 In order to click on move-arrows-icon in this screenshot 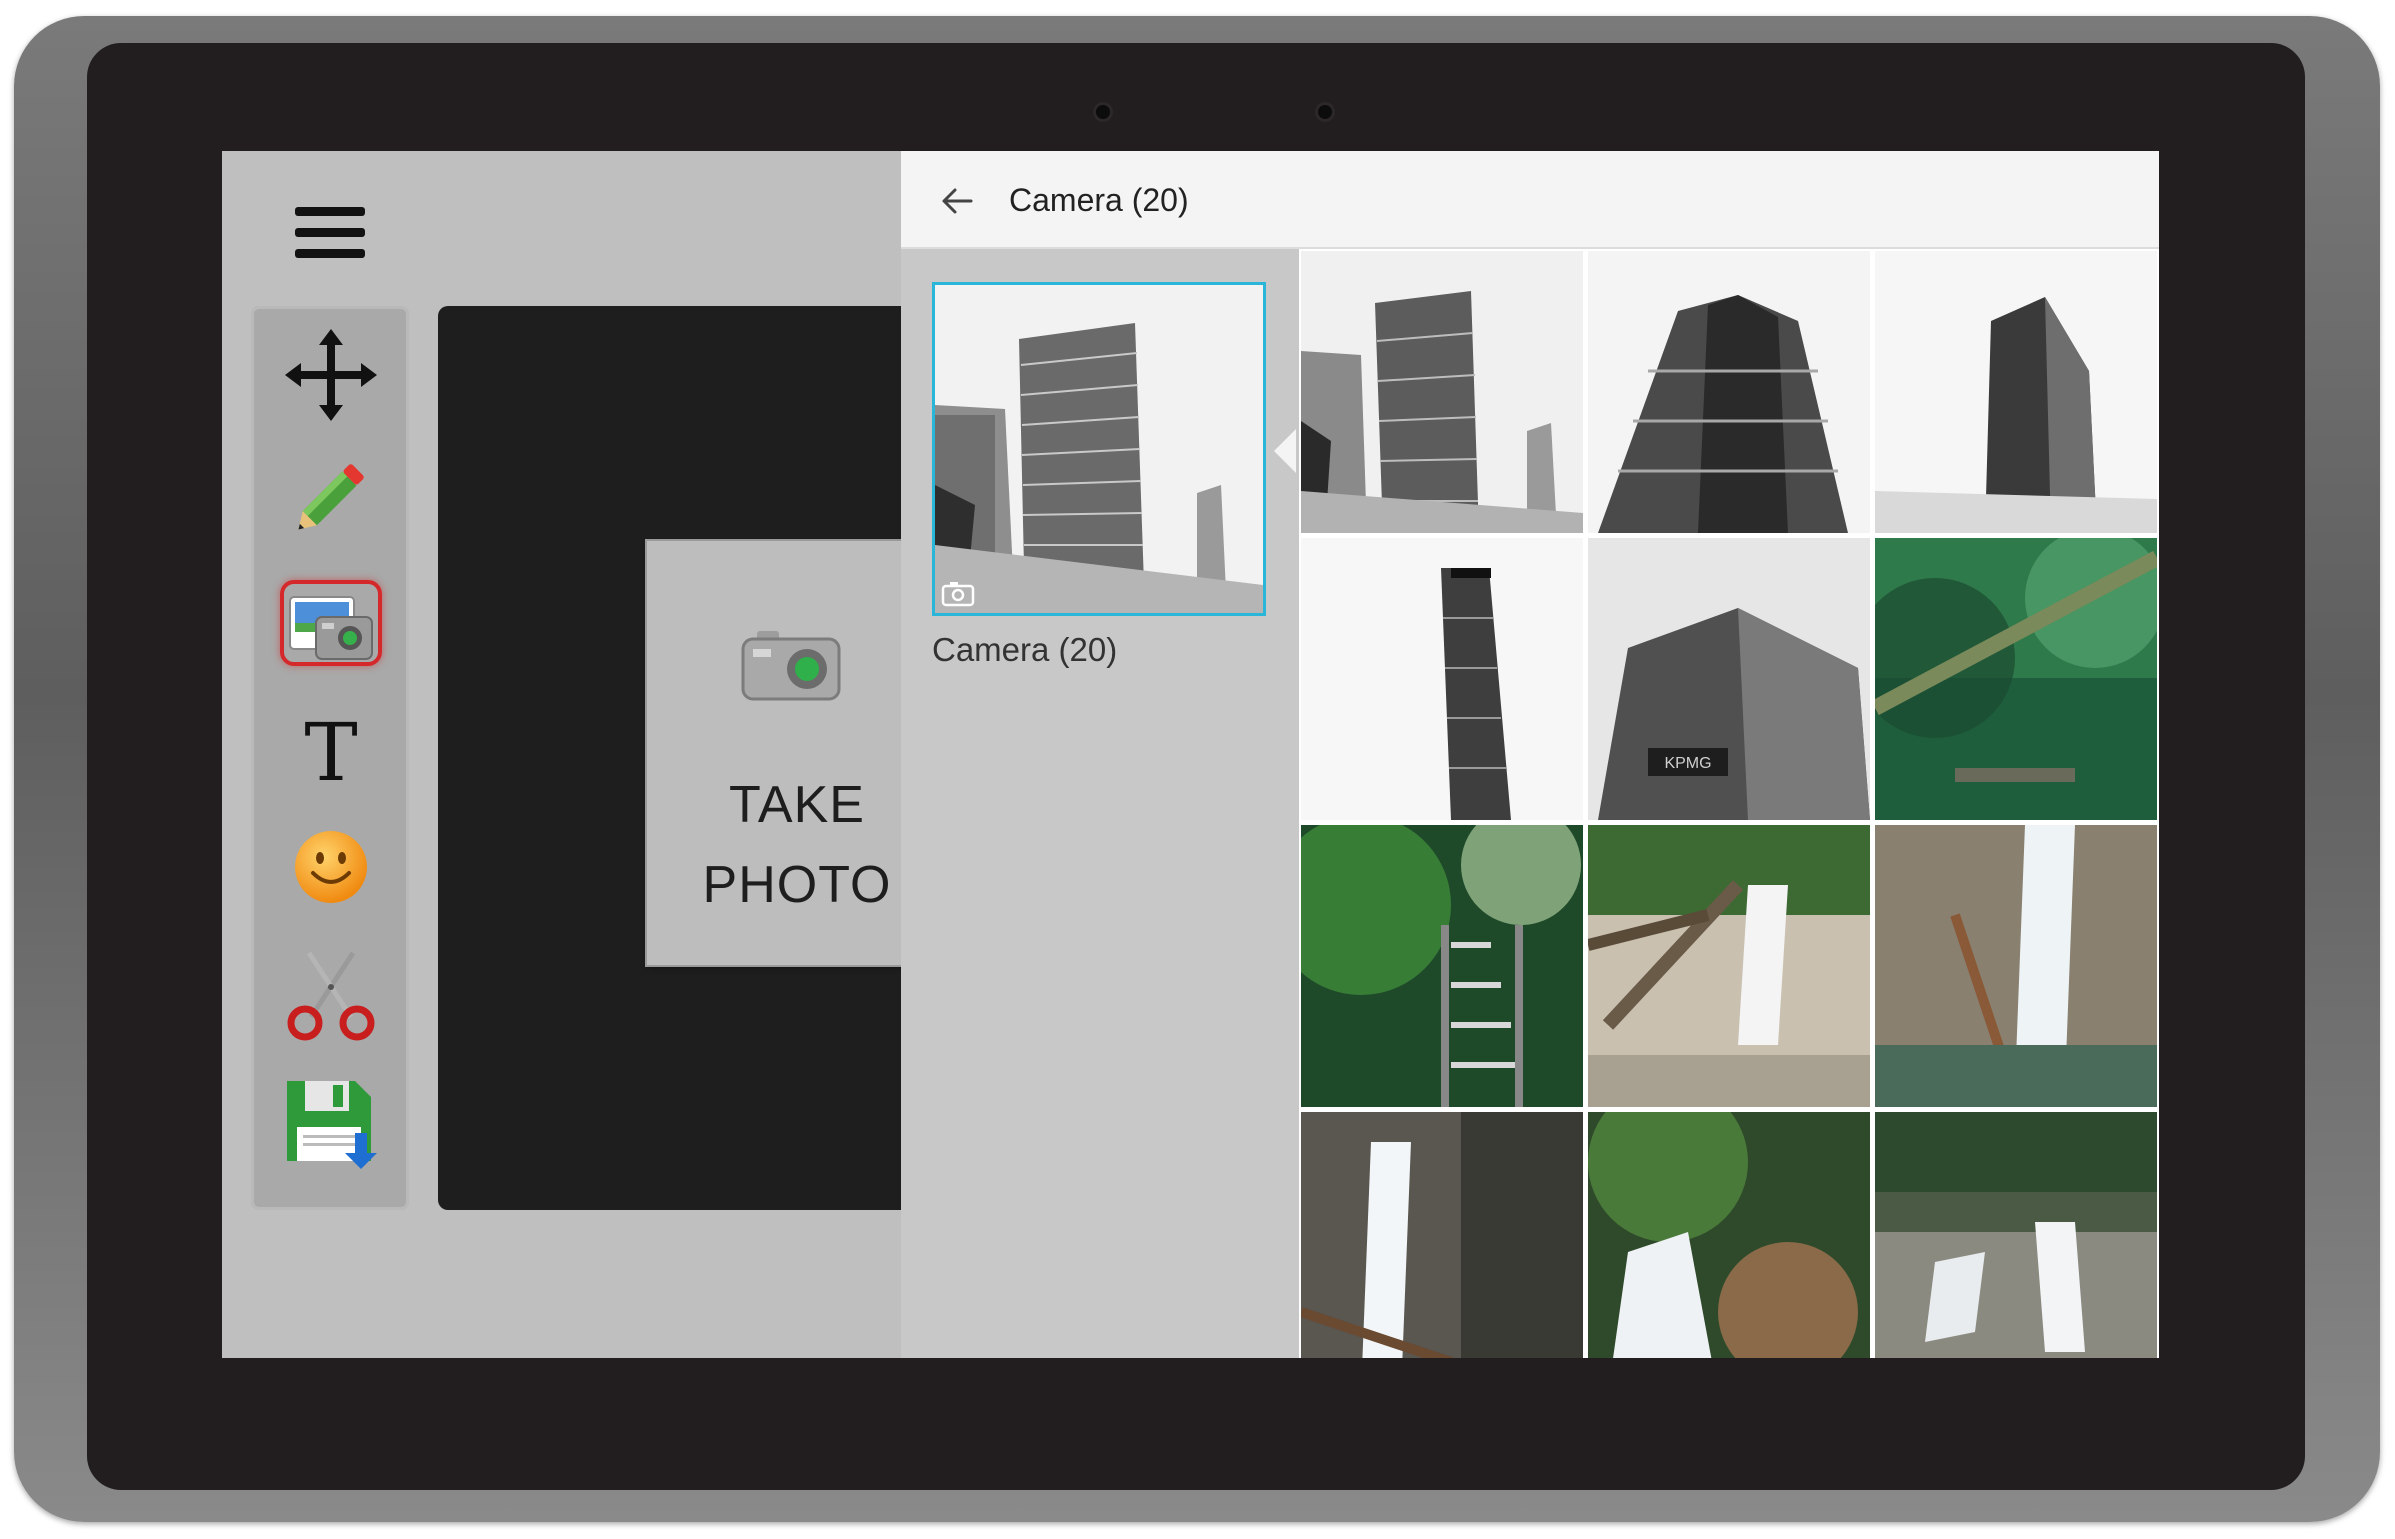, I will do `click(331, 375)`.